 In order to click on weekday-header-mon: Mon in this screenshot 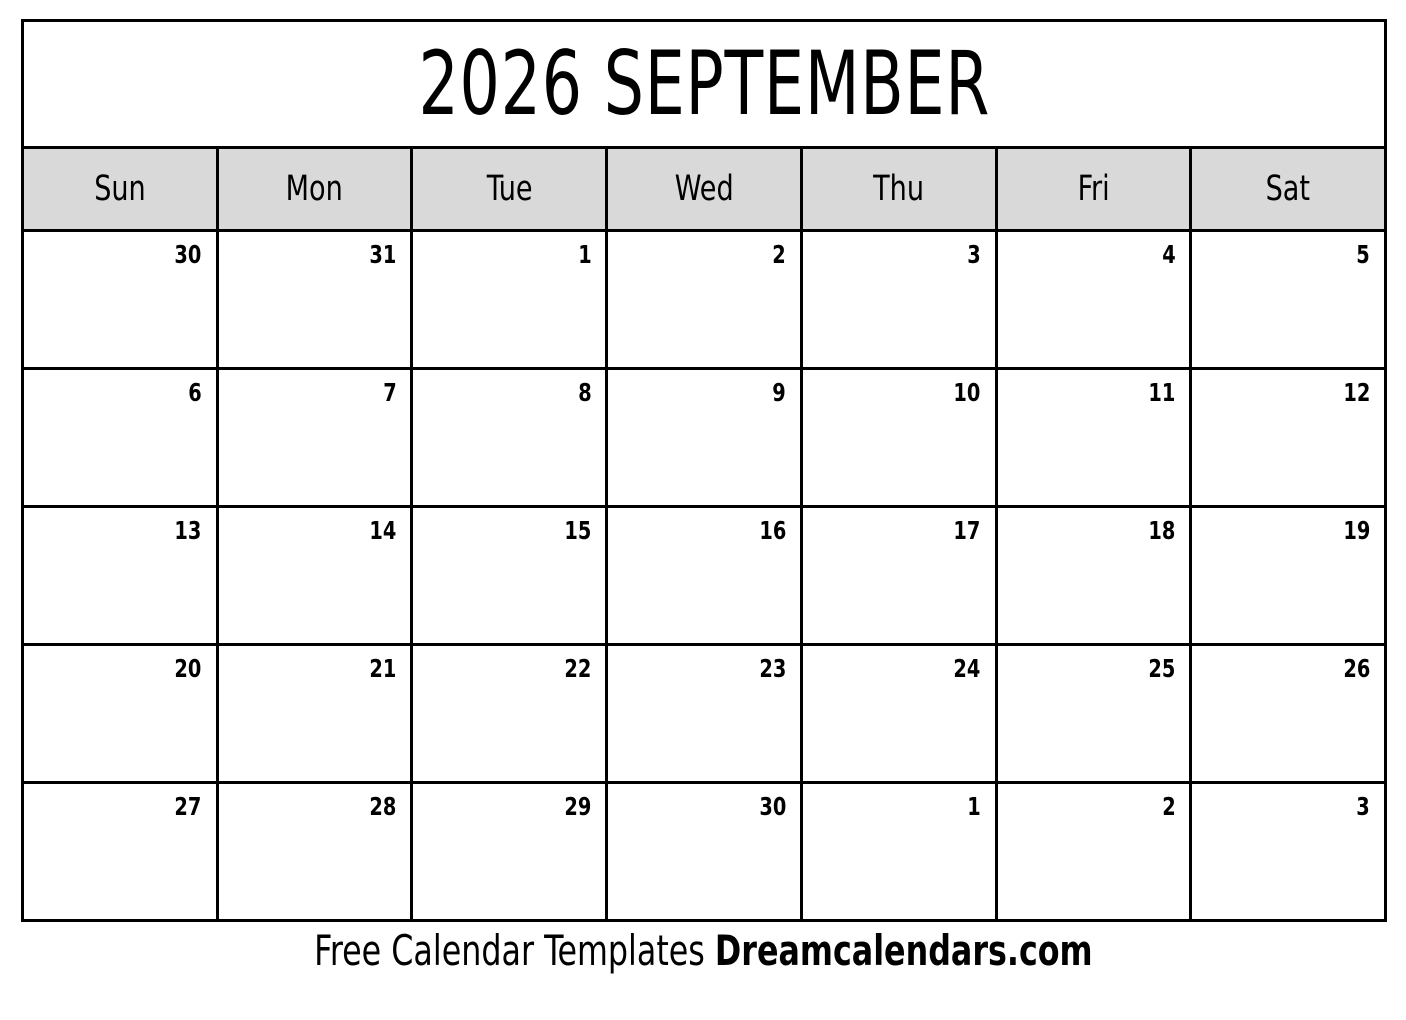, I will do `click(316, 189)`.